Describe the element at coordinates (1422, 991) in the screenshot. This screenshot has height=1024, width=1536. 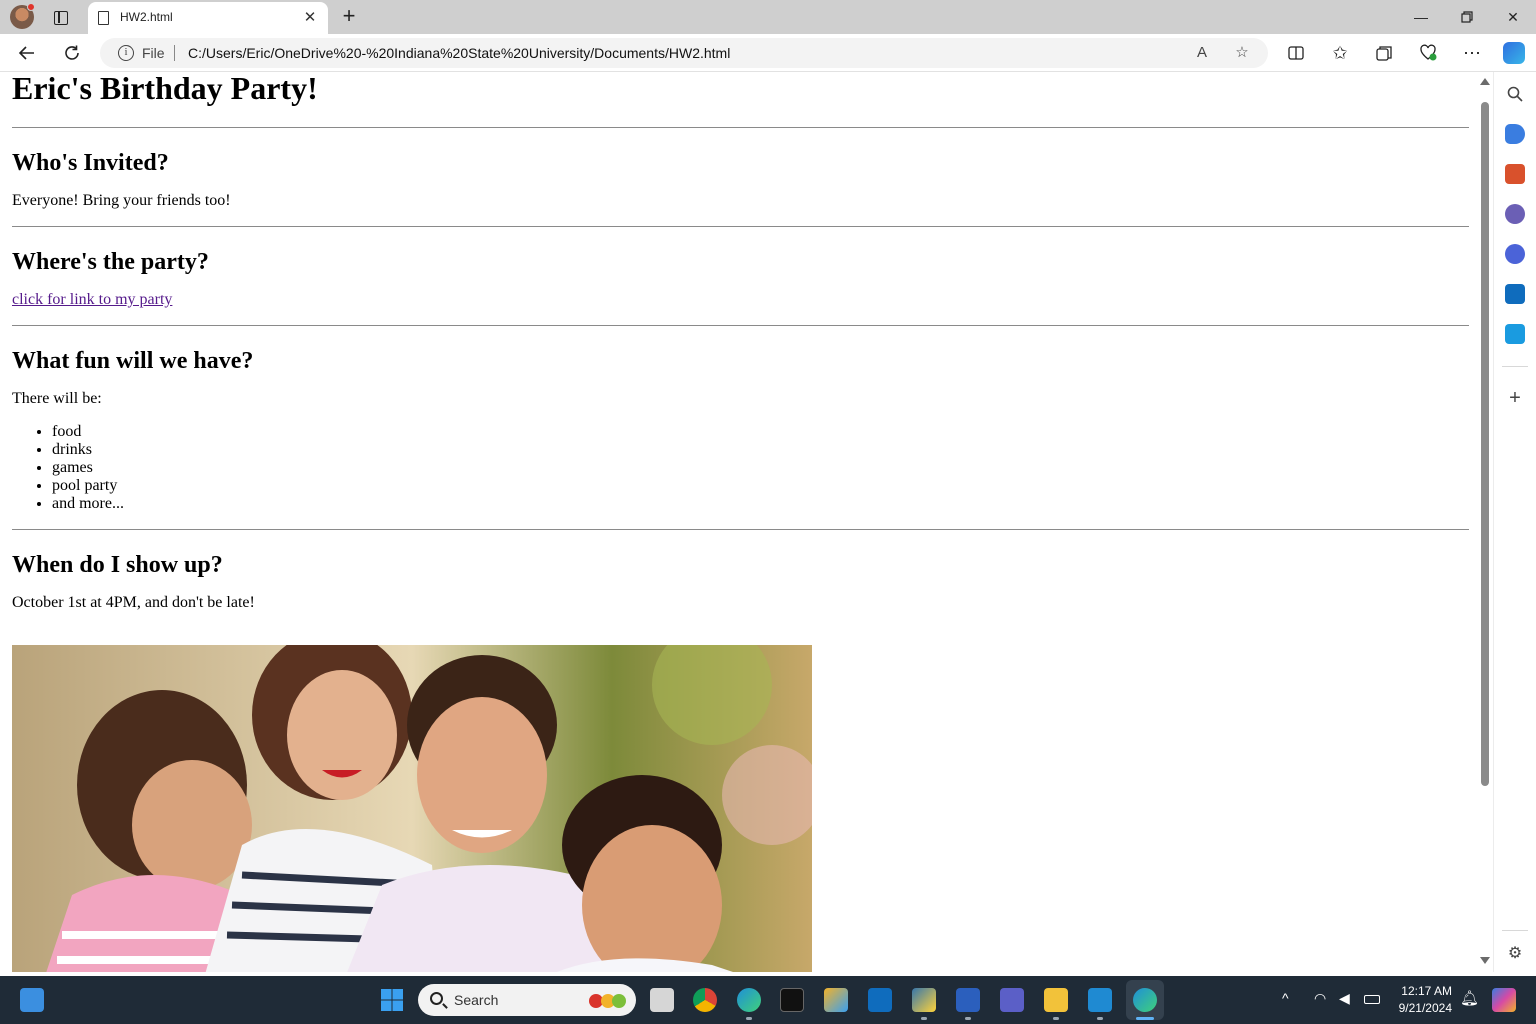
I see `clock-time: 12:17 AM` at that location.